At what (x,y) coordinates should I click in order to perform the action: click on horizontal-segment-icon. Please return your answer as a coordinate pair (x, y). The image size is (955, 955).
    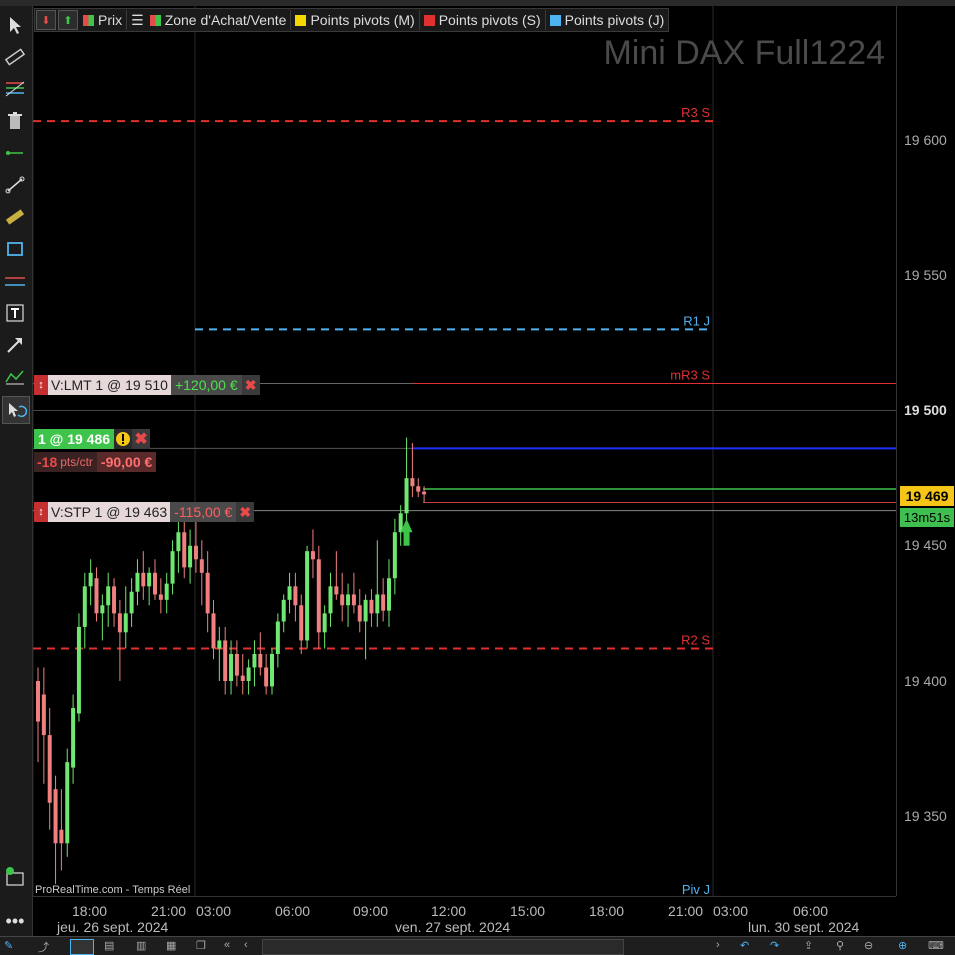
    Looking at the image, I should click on (15, 153).